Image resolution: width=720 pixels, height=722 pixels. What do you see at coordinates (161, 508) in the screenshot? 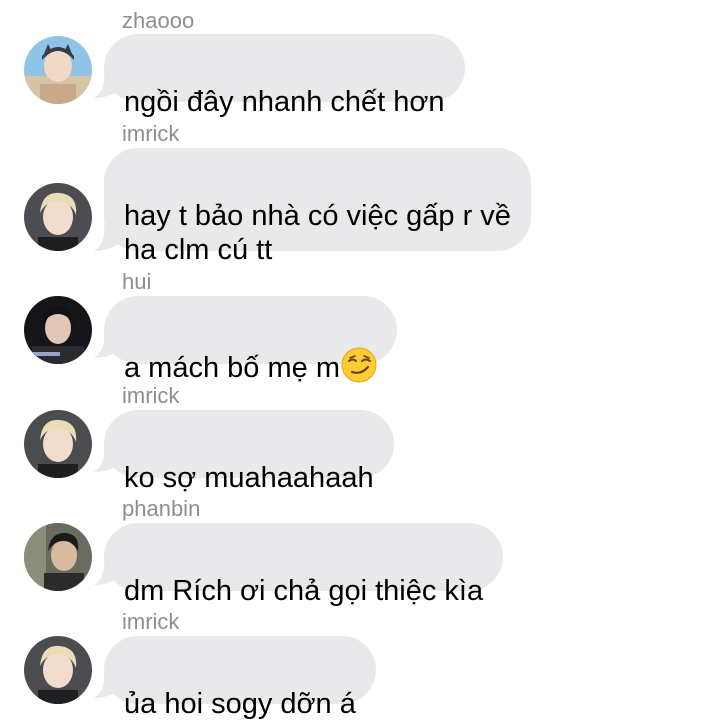
I see `sender-name: phanbin` at bounding box center [161, 508].